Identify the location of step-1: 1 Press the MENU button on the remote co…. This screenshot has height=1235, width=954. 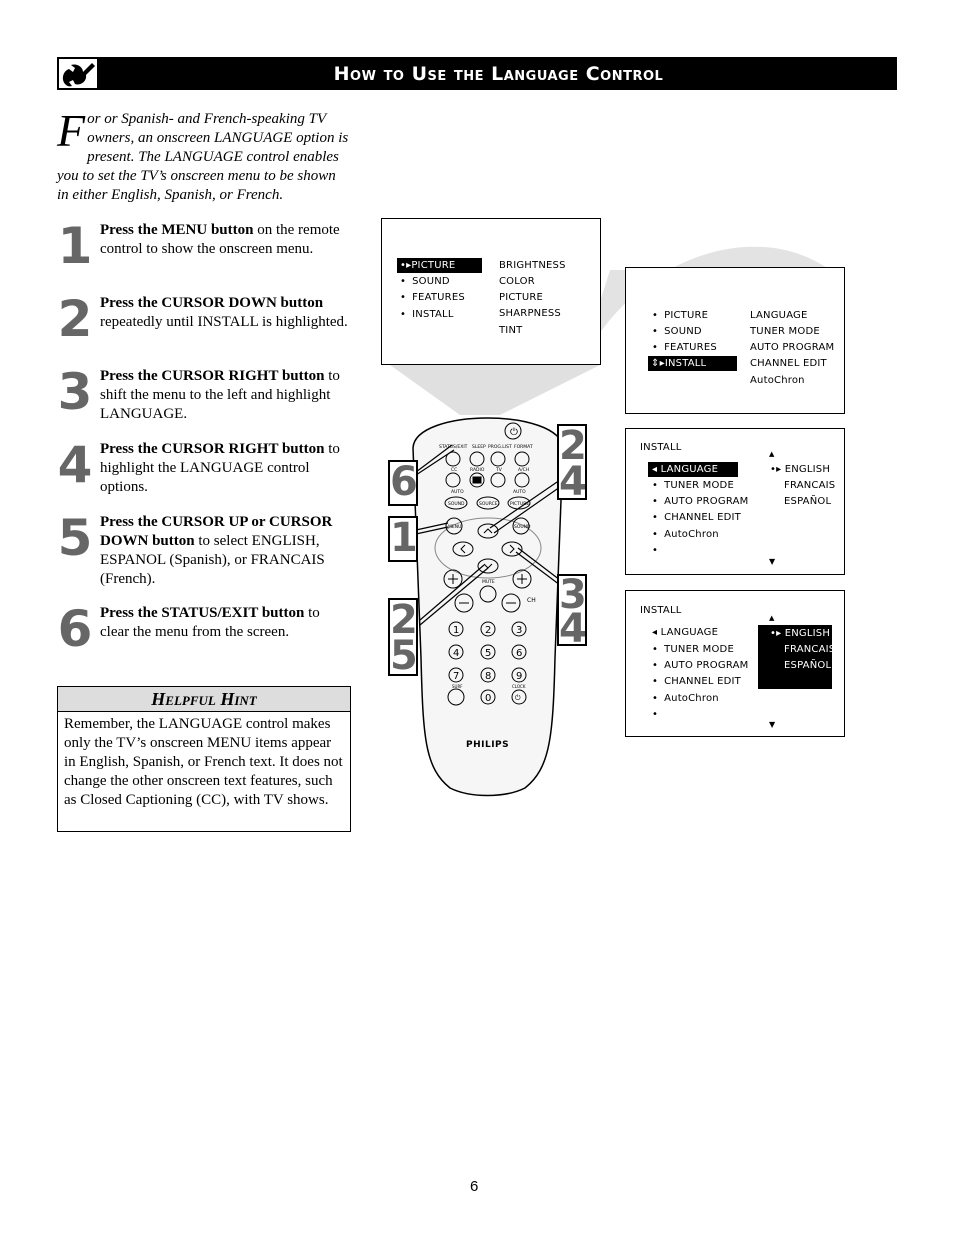
(207, 251).